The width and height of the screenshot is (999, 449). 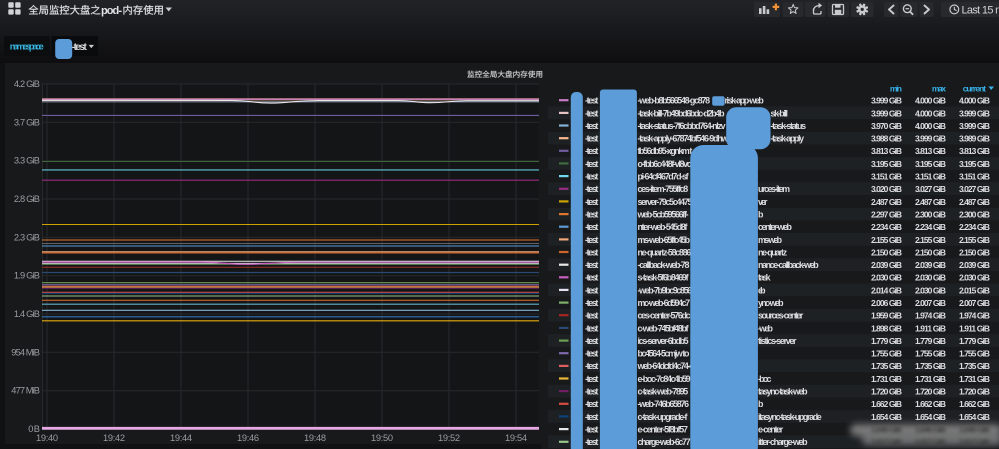 I want to click on svg-text: 1.731 GiB, so click(x=974, y=379).